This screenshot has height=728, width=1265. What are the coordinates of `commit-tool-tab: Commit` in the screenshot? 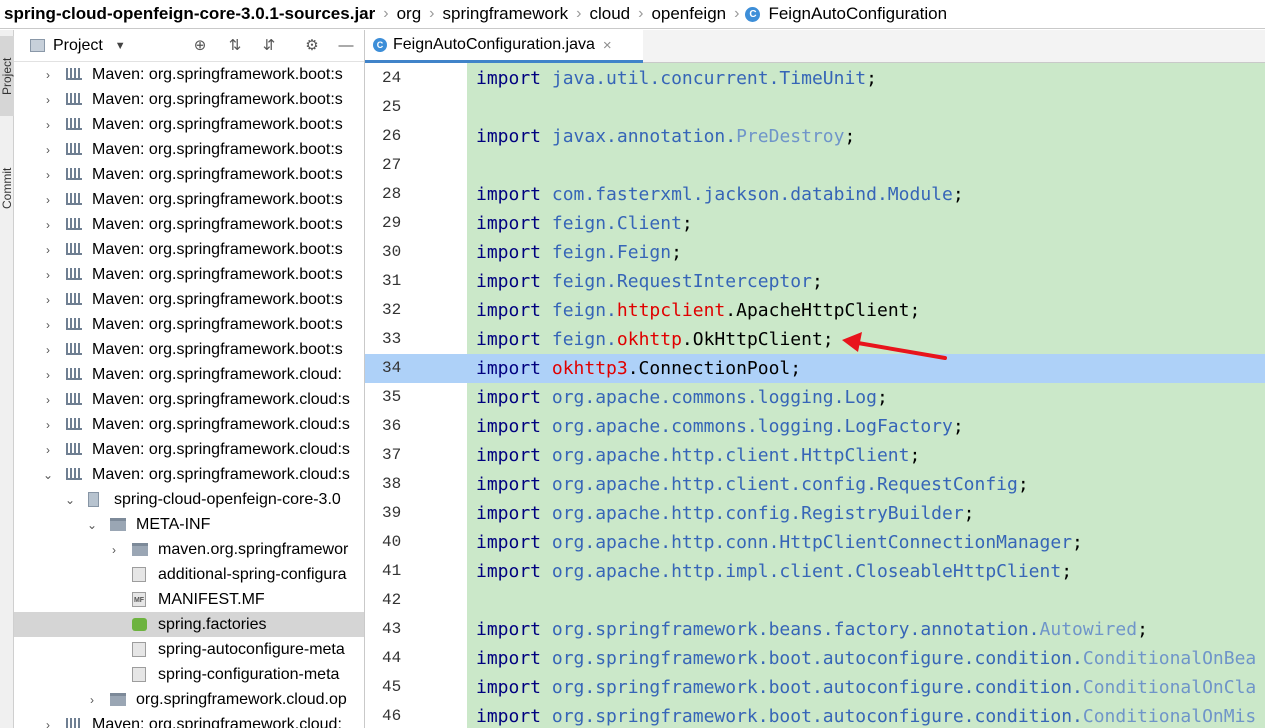 It's located at (7, 188).